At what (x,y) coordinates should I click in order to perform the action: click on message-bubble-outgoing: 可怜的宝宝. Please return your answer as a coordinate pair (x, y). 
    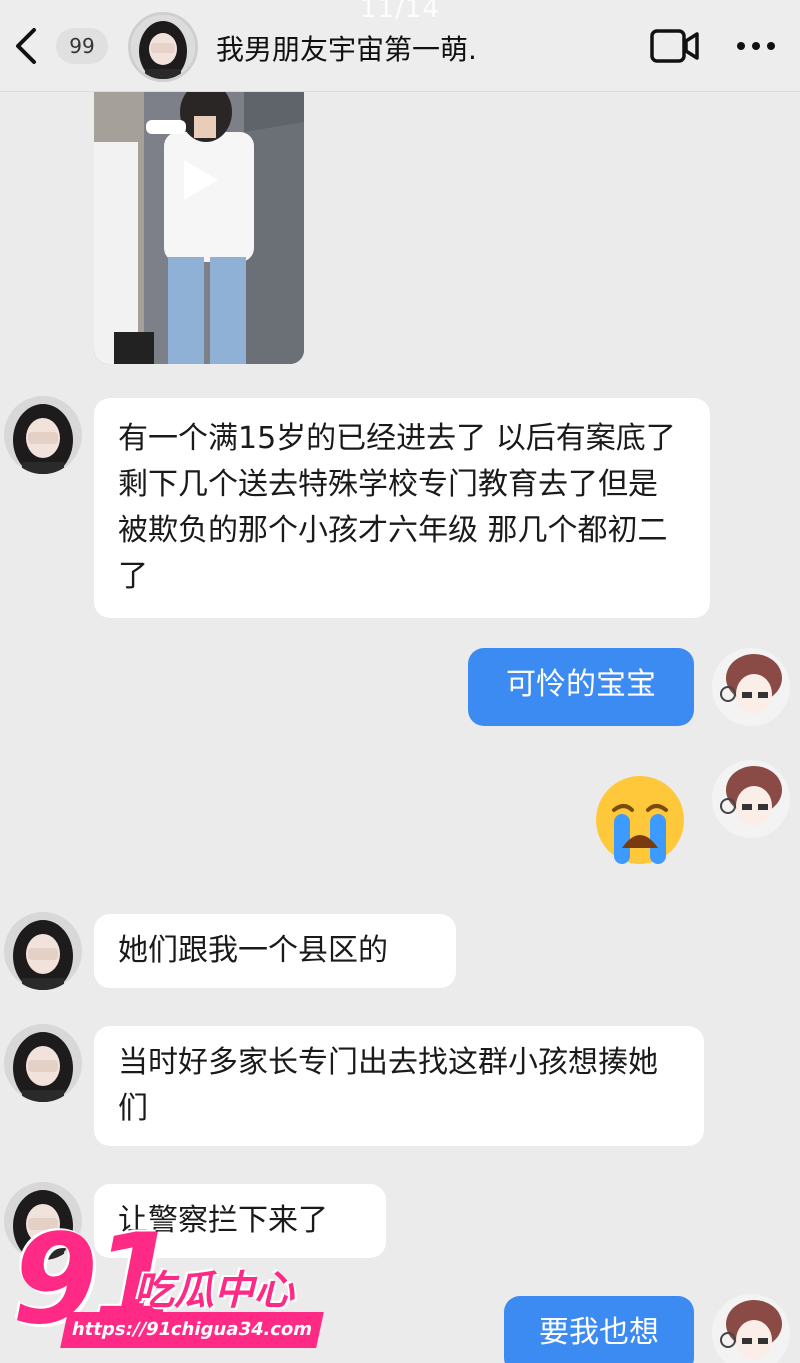
    Looking at the image, I should click on (581, 687).